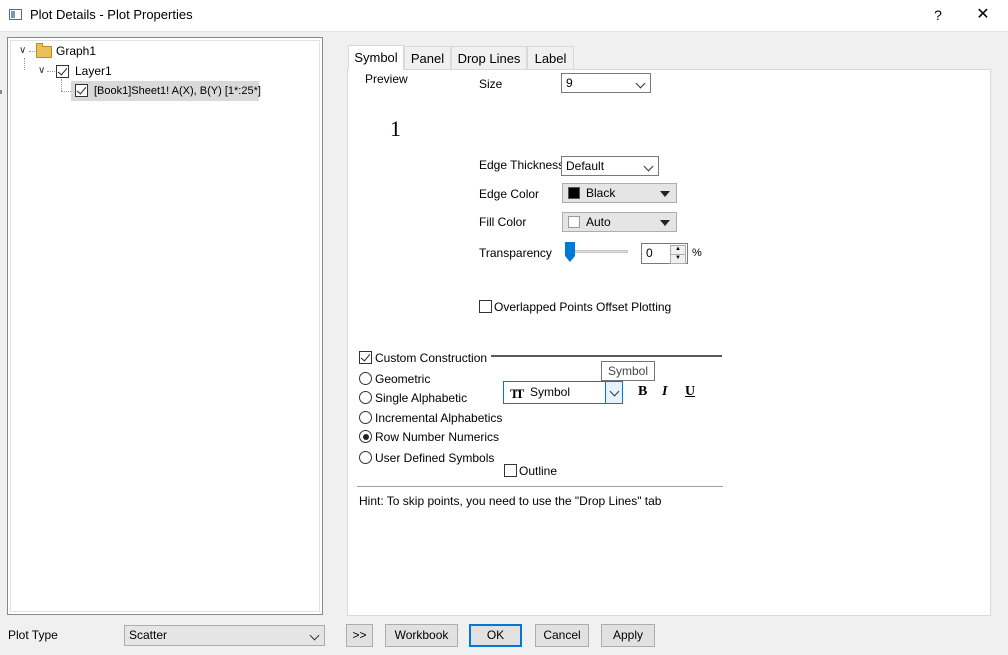 The width and height of the screenshot is (1008, 655). Describe the element at coordinates (24, 51) in the screenshot. I see `collapse-icon: ∨` at that location.